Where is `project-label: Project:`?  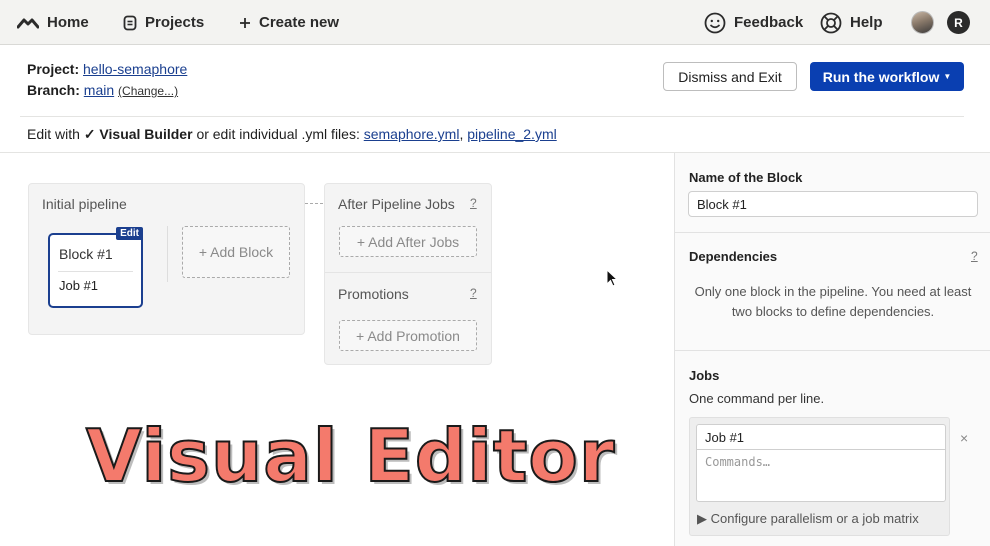
project-label: Project: is located at coordinates (53, 69).